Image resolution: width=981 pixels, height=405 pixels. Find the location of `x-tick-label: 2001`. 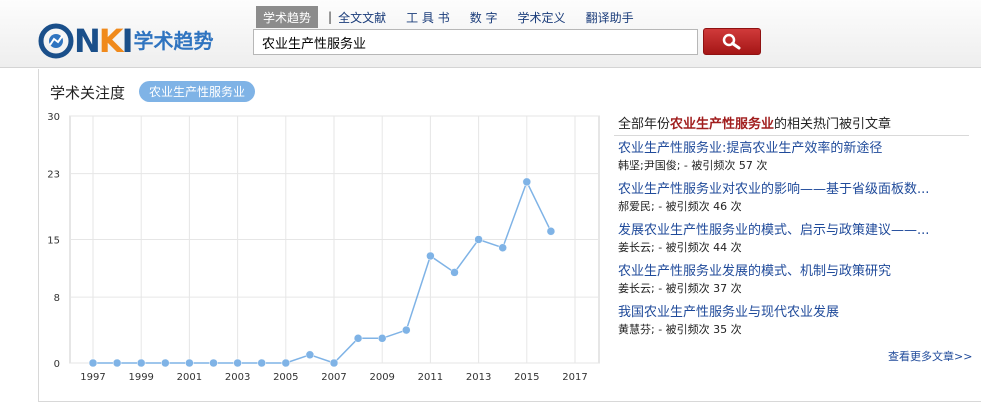

x-tick-label: 2001 is located at coordinates (189, 377).